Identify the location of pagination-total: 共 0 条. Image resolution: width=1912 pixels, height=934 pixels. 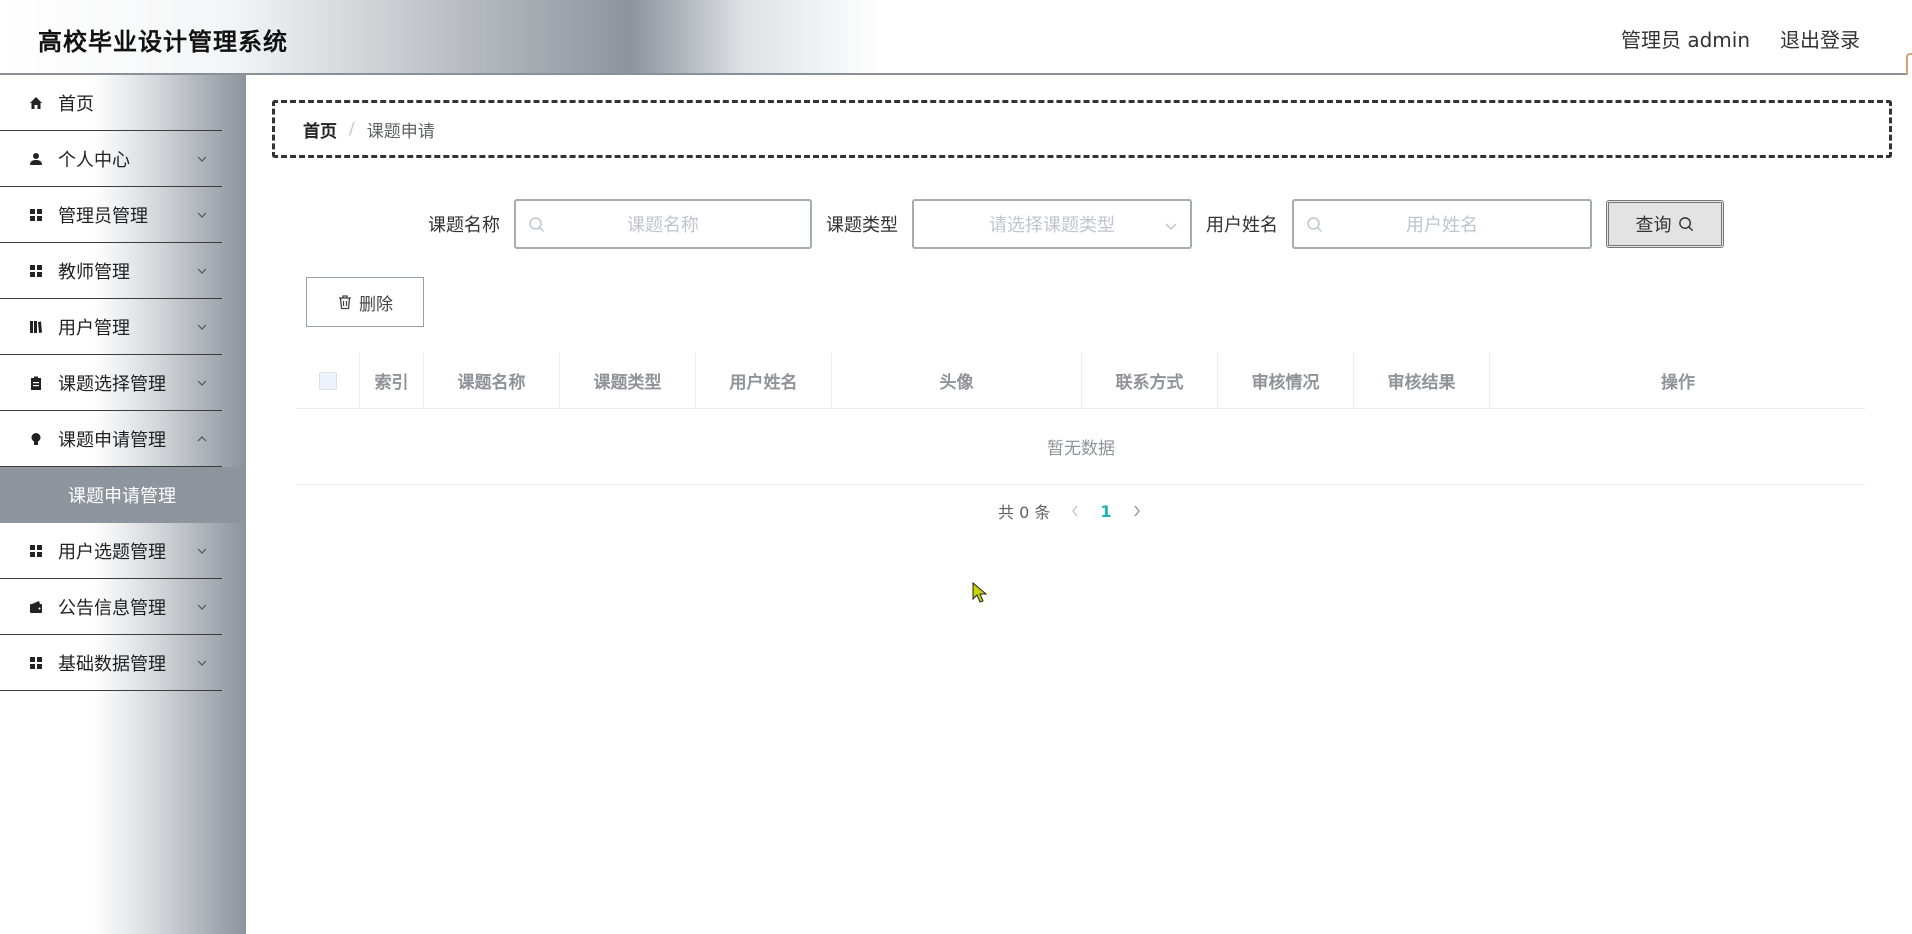
(1024, 512).